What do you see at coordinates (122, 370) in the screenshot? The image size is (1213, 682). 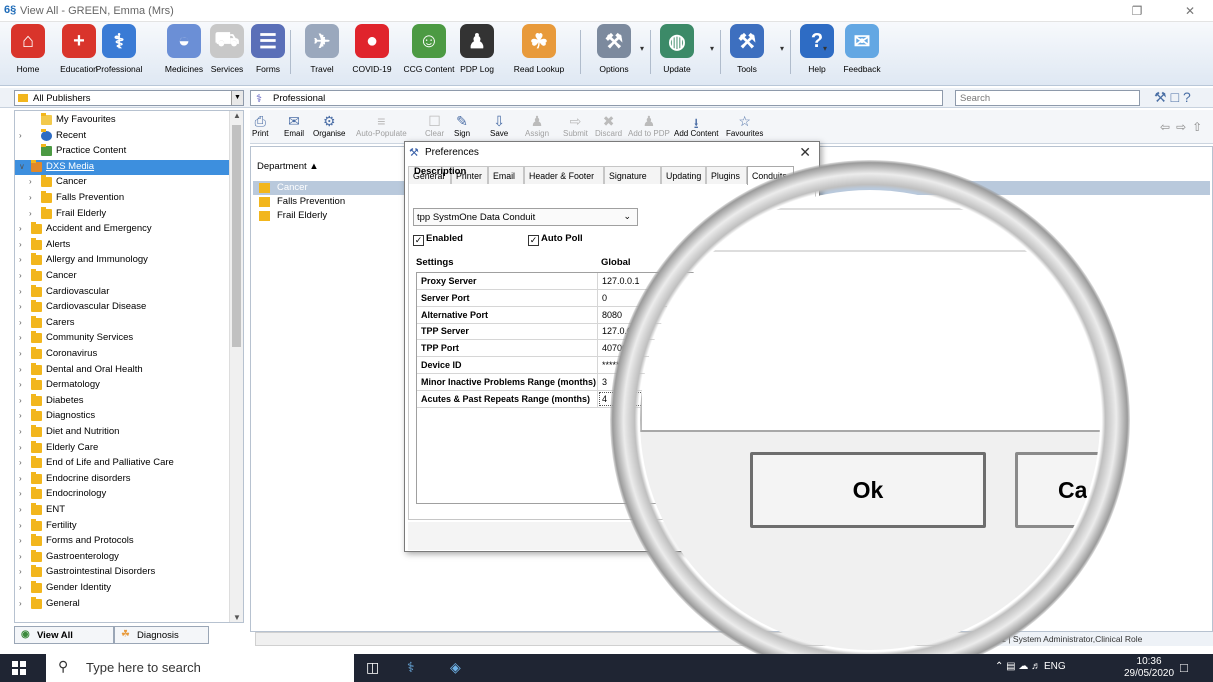 I see `tree-item: › Dental and Oral Health` at bounding box center [122, 370].